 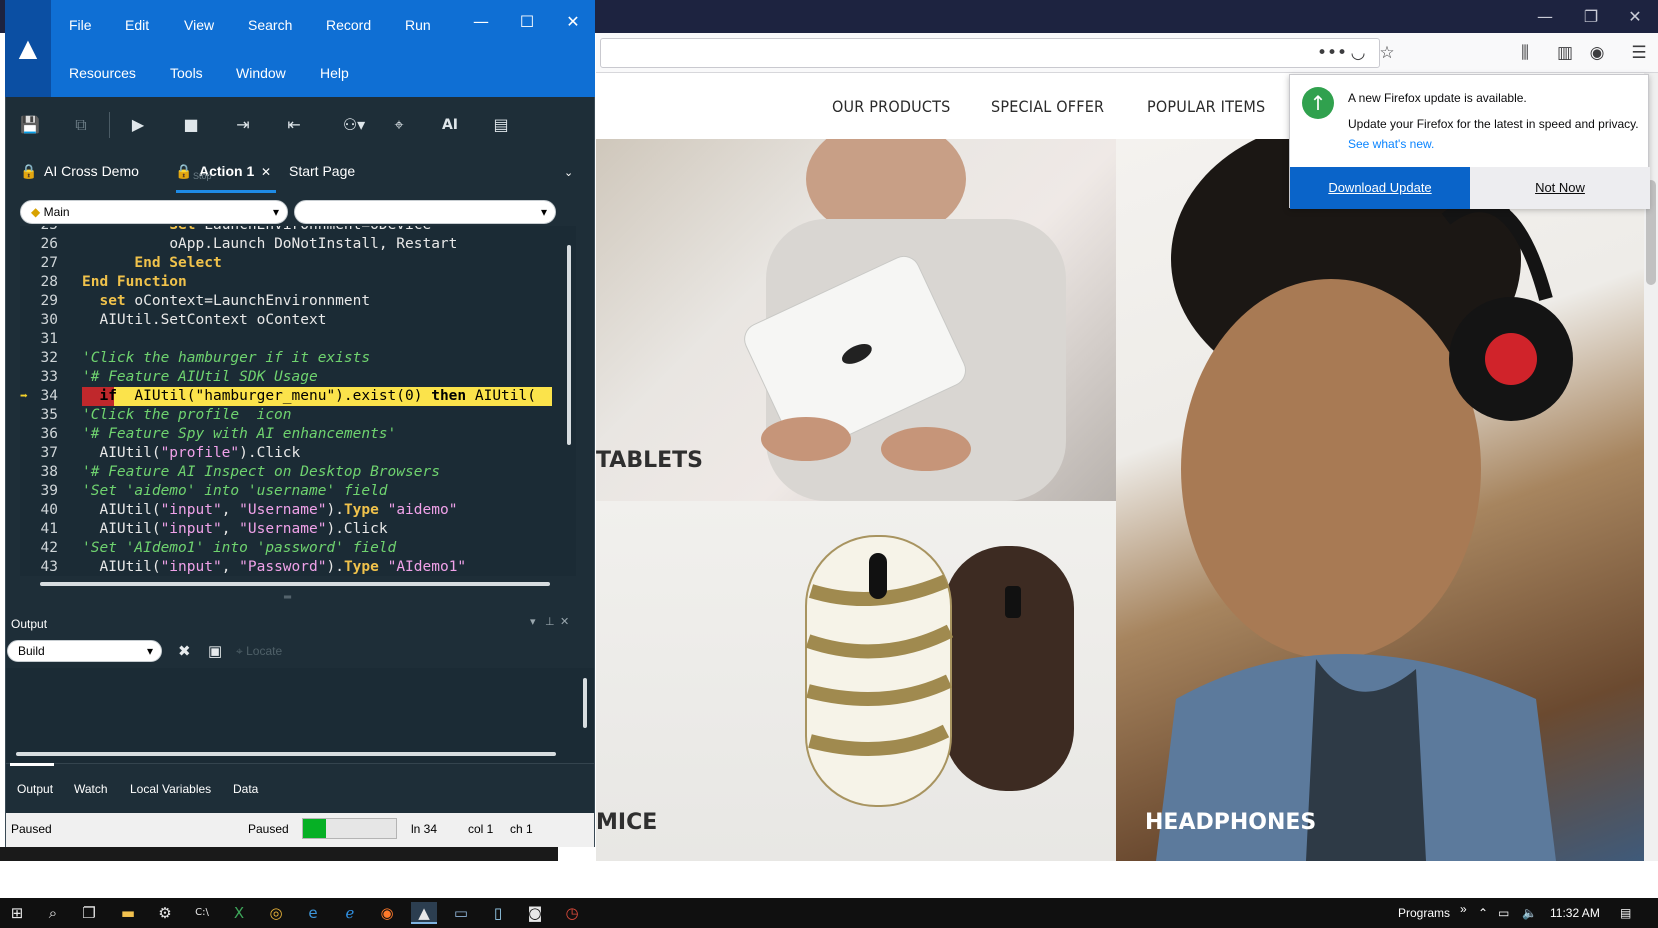 What do you see at coordinates (424, 913) in the screenshot?
I see `uft-icon: ▲` at bounding box center [424, 913].